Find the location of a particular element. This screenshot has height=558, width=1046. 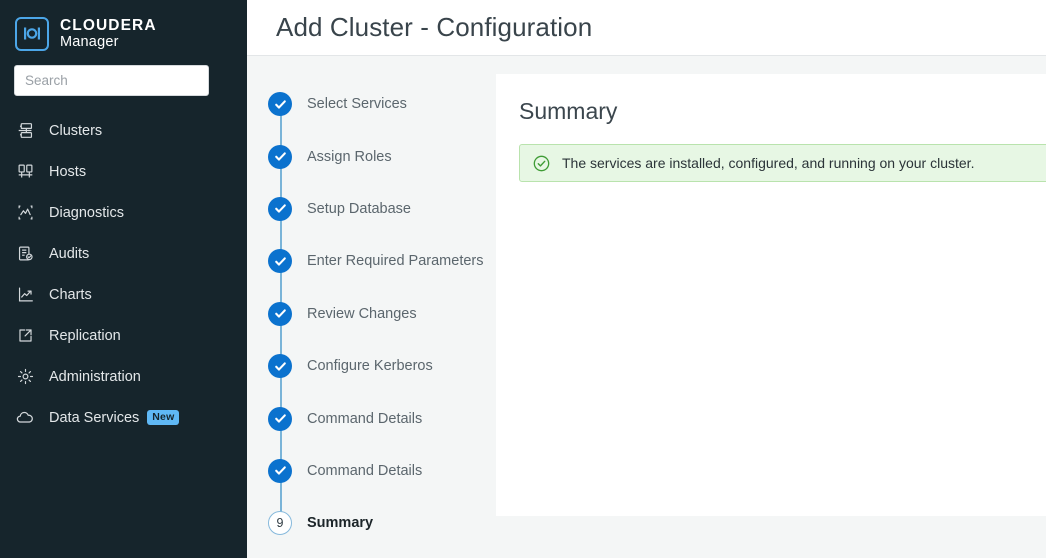

brand-name: CLOUDERA is located at coordinates (108, 25).